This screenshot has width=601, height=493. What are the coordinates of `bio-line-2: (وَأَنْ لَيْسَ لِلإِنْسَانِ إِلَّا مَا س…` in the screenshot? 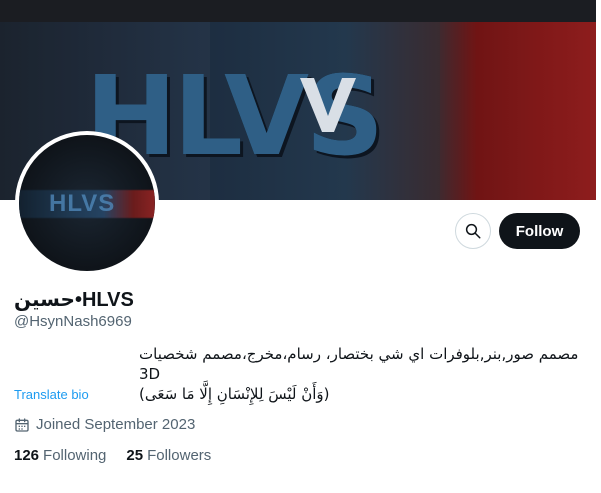 It's located at (234, 394).